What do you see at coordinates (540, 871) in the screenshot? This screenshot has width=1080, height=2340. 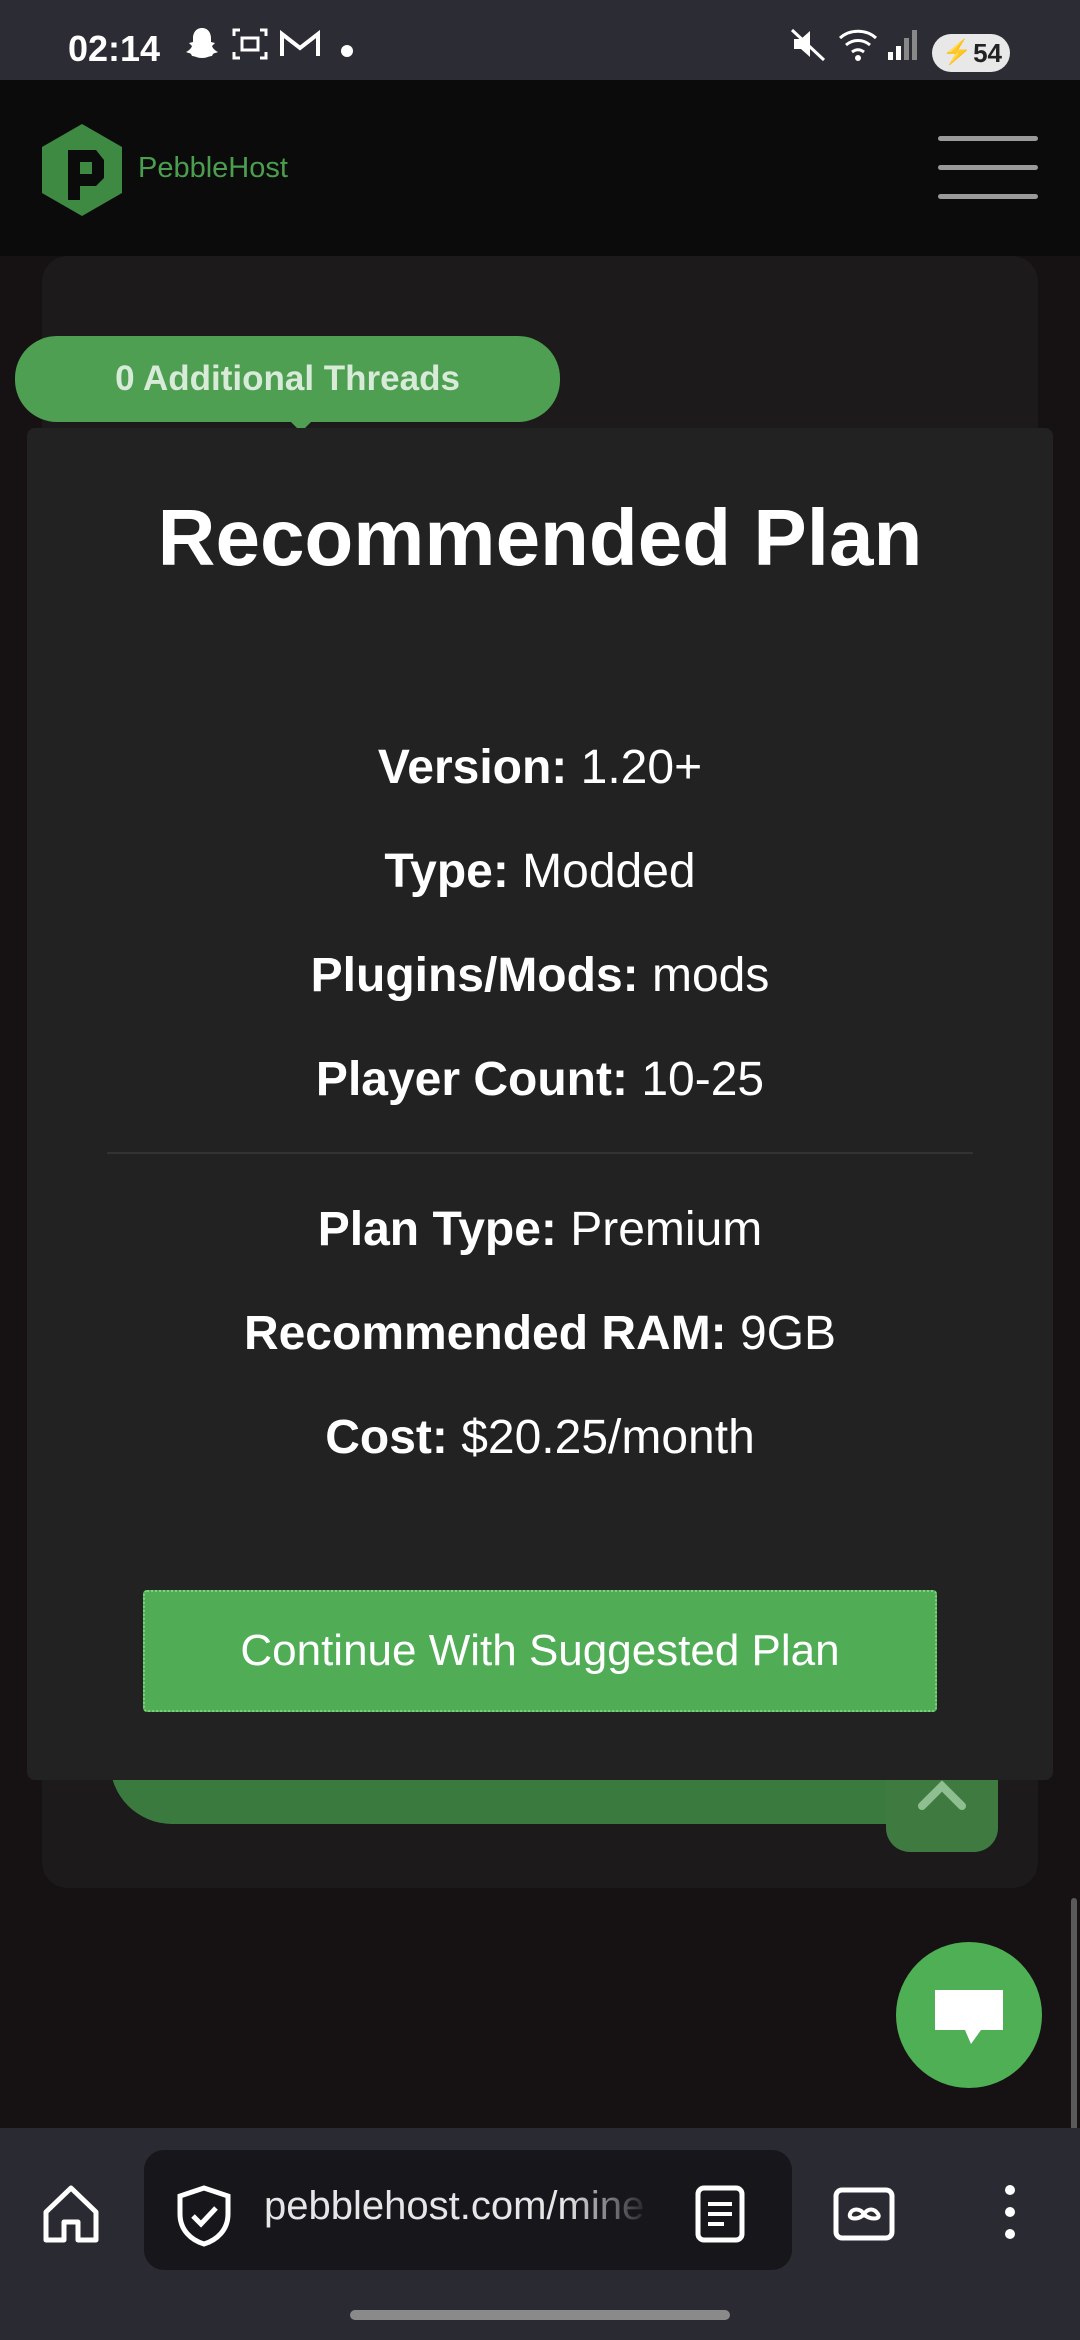 I see `detail-type: Type: Modded` at bounding box center [540, 871].